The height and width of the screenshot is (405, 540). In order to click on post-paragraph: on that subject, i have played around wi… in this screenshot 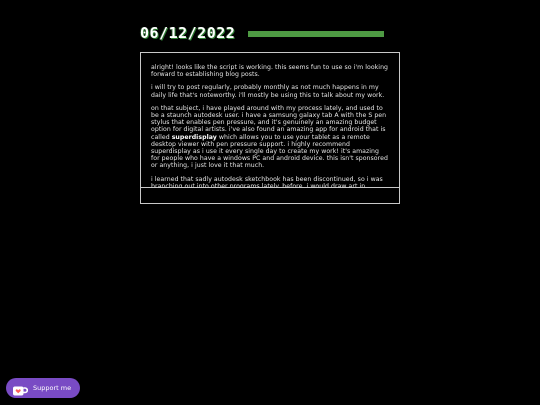, I will do `click(270, 137)`.